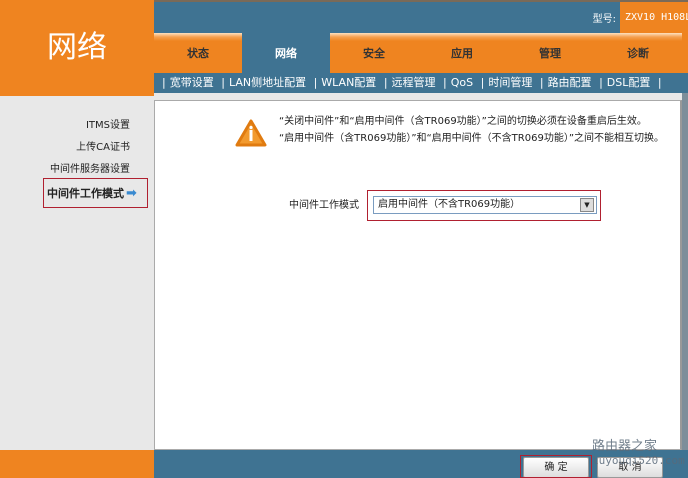 This screenshot has height=478, width=688. I want to click on top-bar: 型号: ZXV10 H108L, so click(421, 16).